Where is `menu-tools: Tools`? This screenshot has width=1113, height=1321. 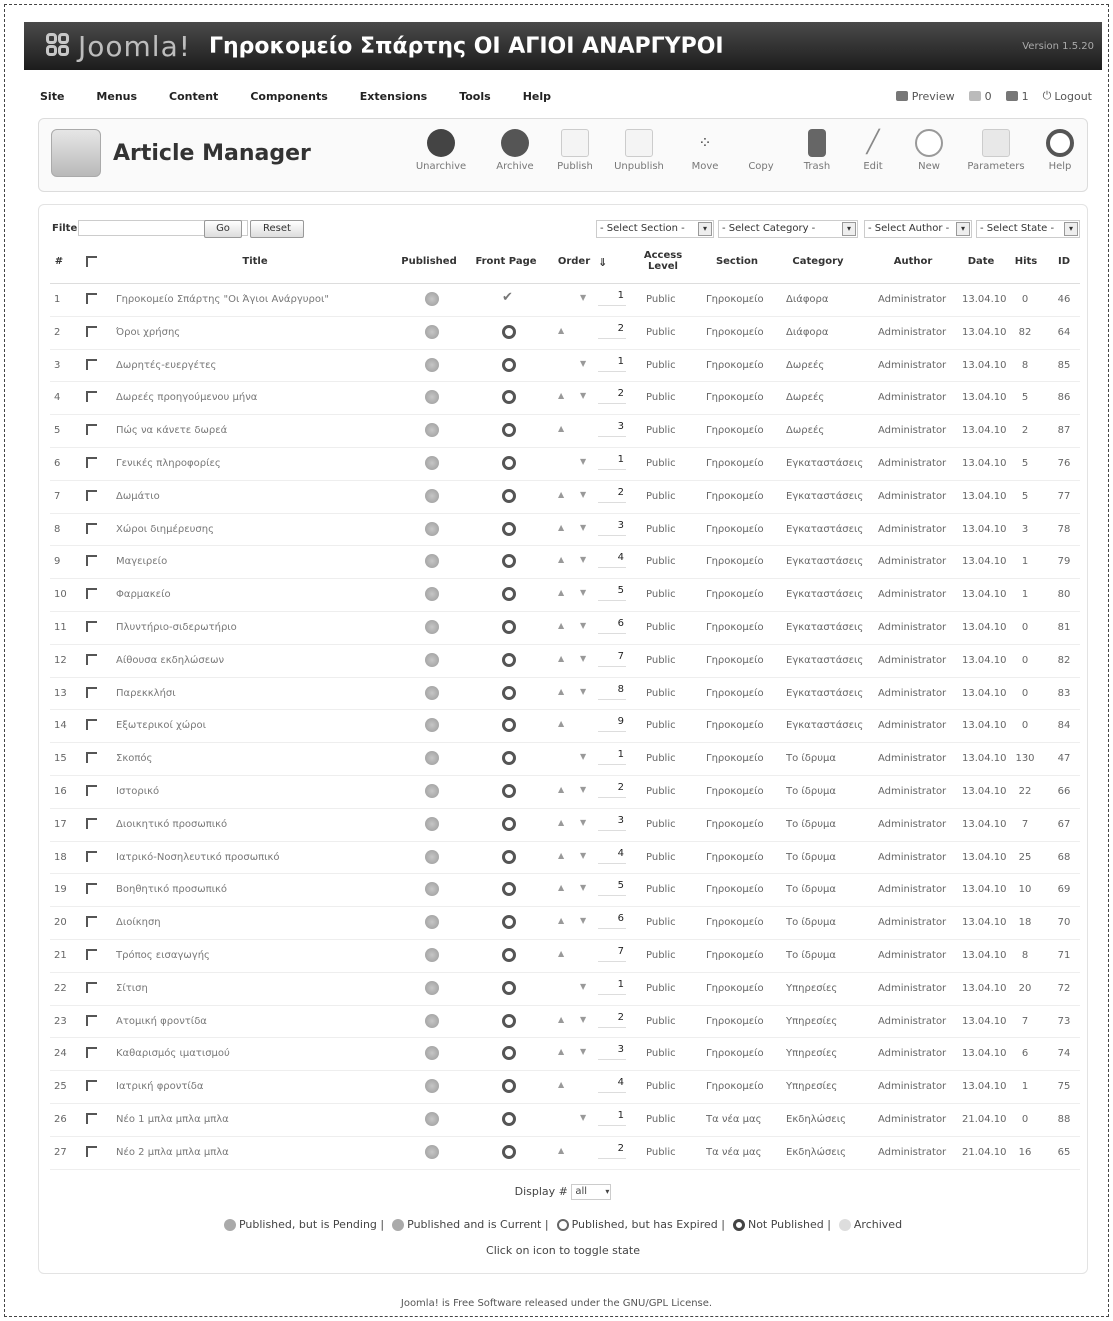
menu-tools: Tools is located at coordinates (474, 96).